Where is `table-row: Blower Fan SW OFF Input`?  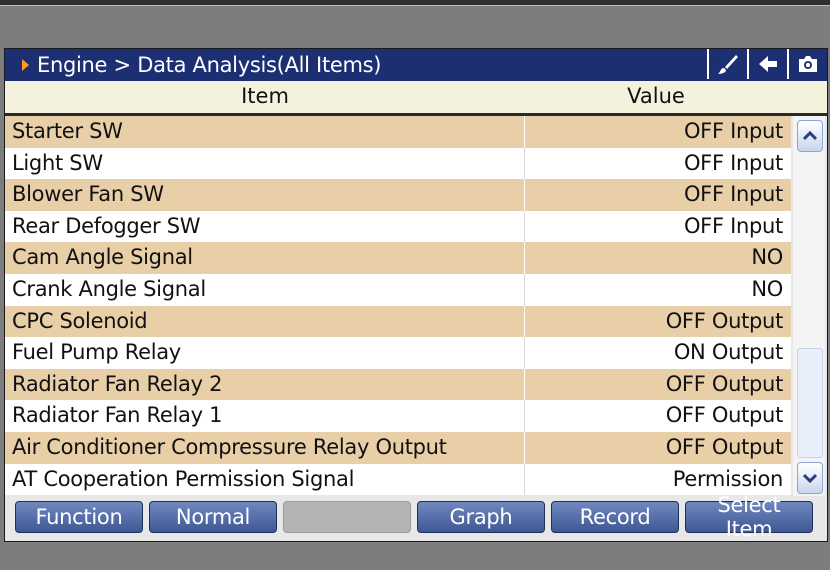 table-row: Blower Fan SW OFF Input is located at coordinates (398, 195).